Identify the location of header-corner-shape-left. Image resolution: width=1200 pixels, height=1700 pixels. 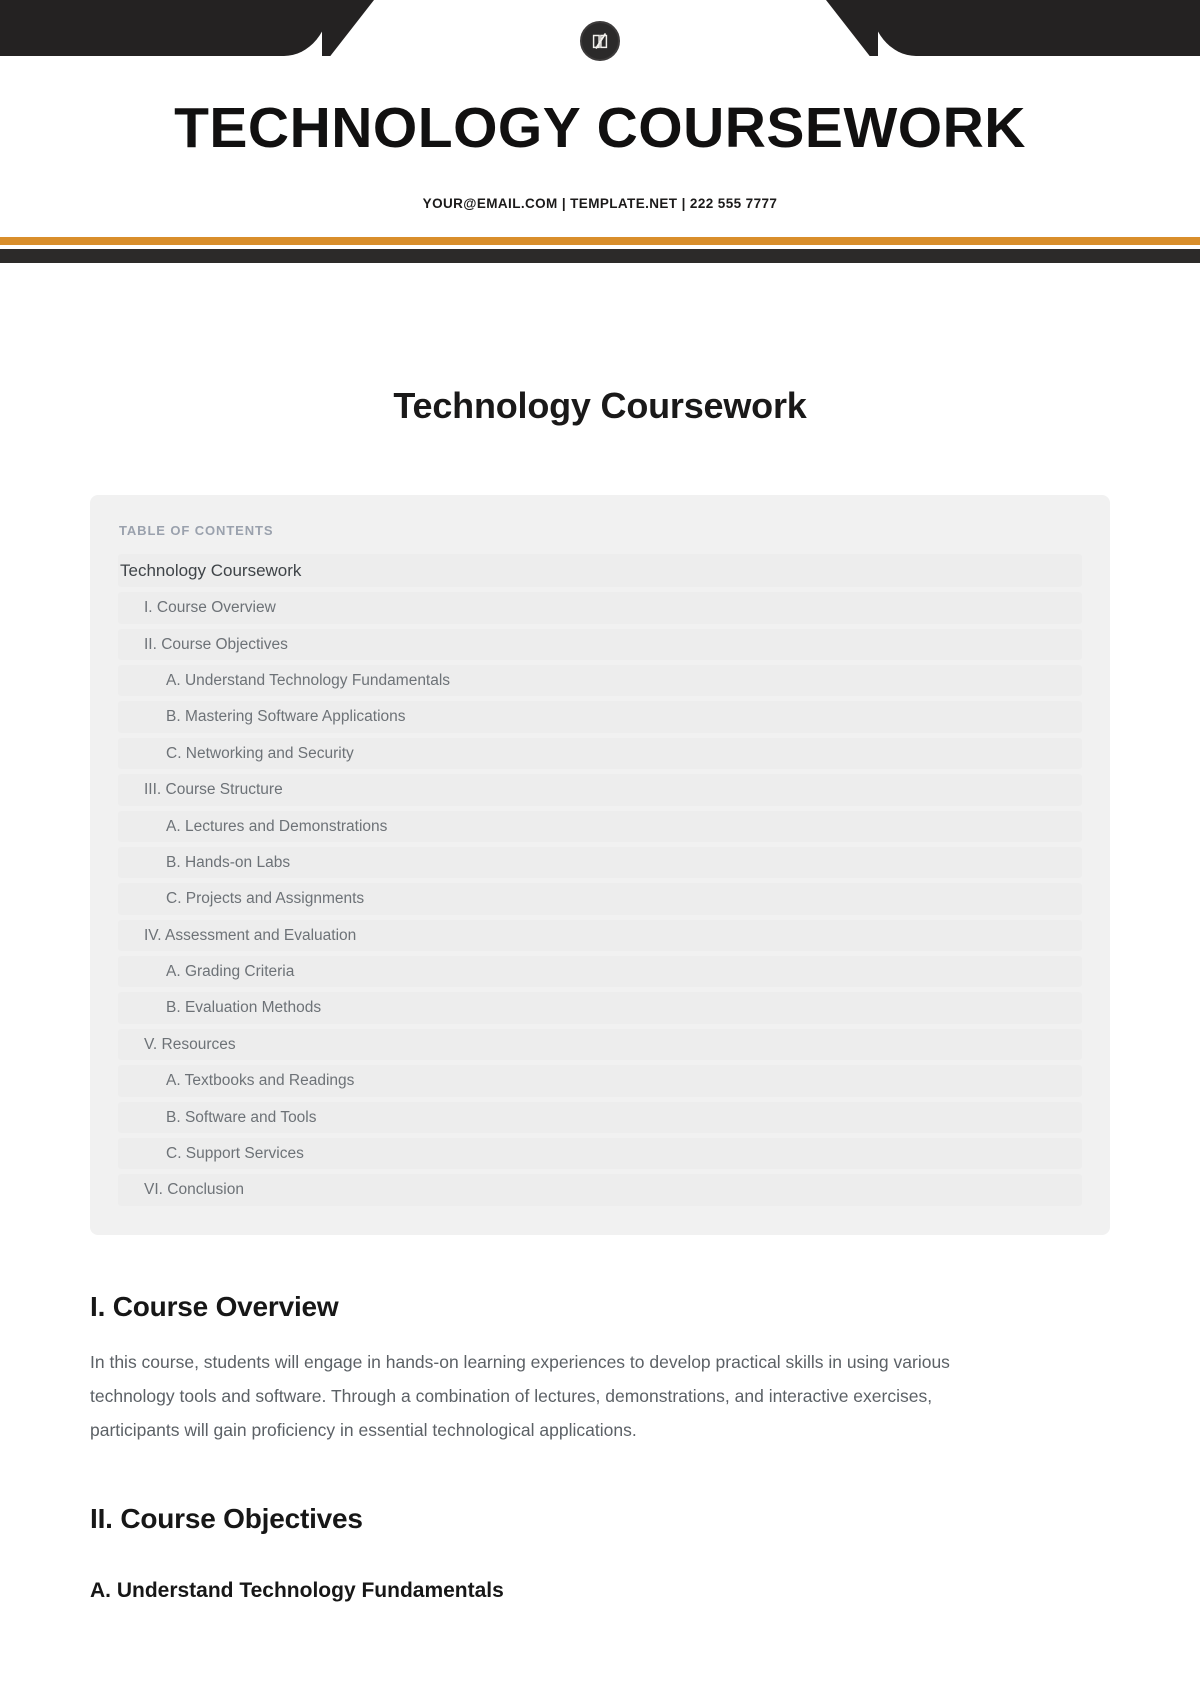
(165, 28).